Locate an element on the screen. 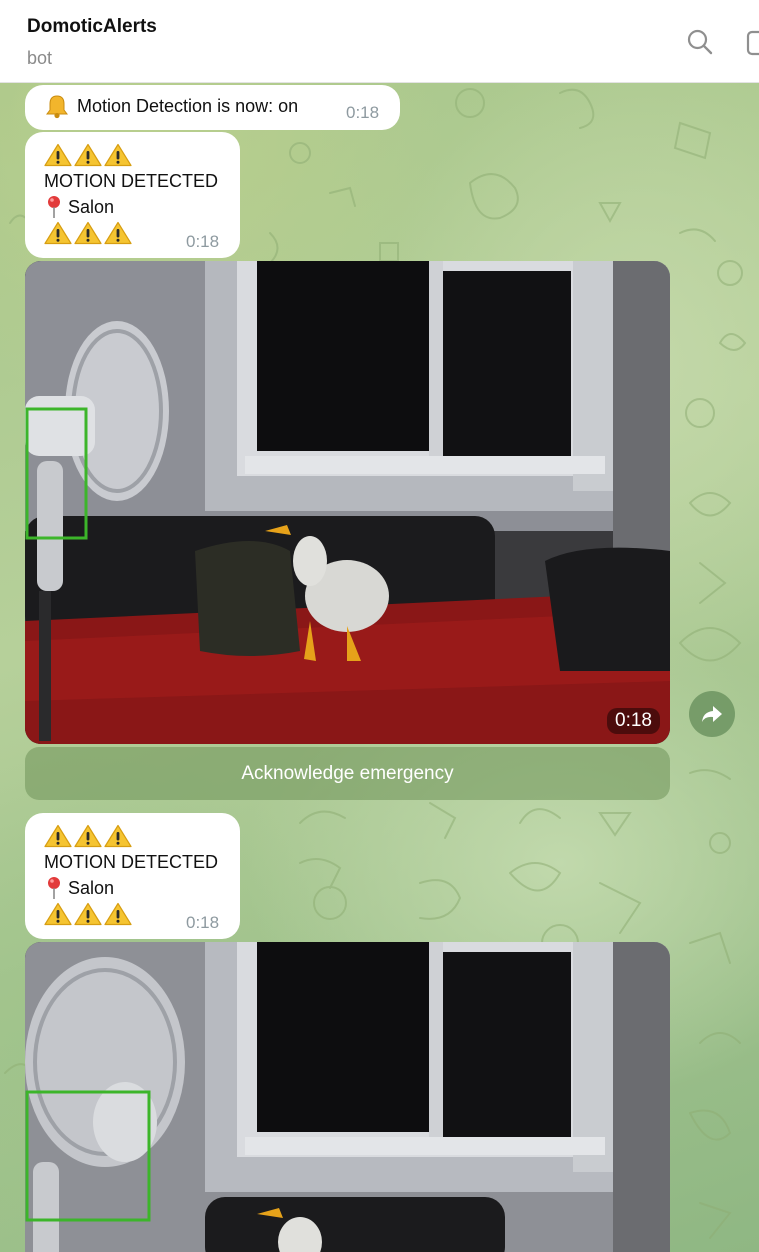 This screenshot has height=1252, width=759. share-icon is located at coordinates (712, 714).